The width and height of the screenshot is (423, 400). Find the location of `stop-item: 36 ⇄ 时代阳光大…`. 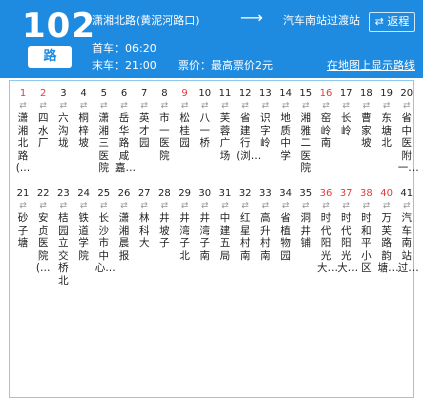

stop-item: 36 ⇄ 时代阳光大… is located at coordinates (327, 231).